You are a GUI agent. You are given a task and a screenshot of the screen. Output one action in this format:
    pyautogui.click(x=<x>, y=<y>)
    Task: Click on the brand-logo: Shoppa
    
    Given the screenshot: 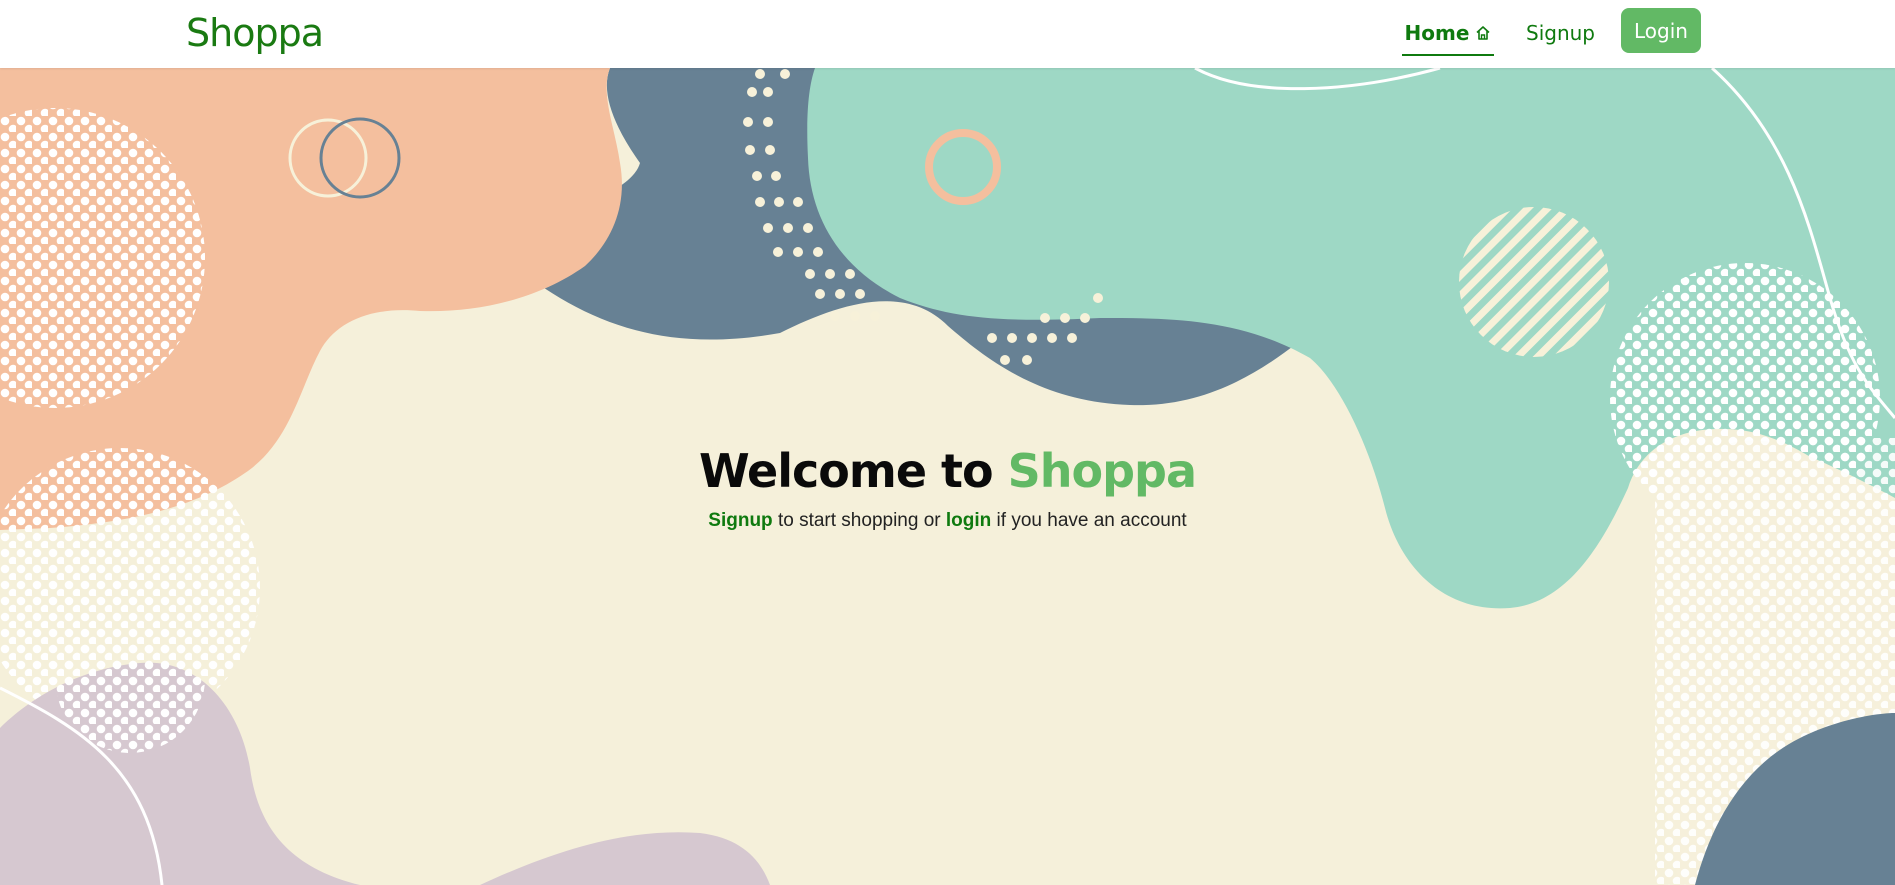 What is the action you would take?
    pyautogui.click(x=255, y=33)
    